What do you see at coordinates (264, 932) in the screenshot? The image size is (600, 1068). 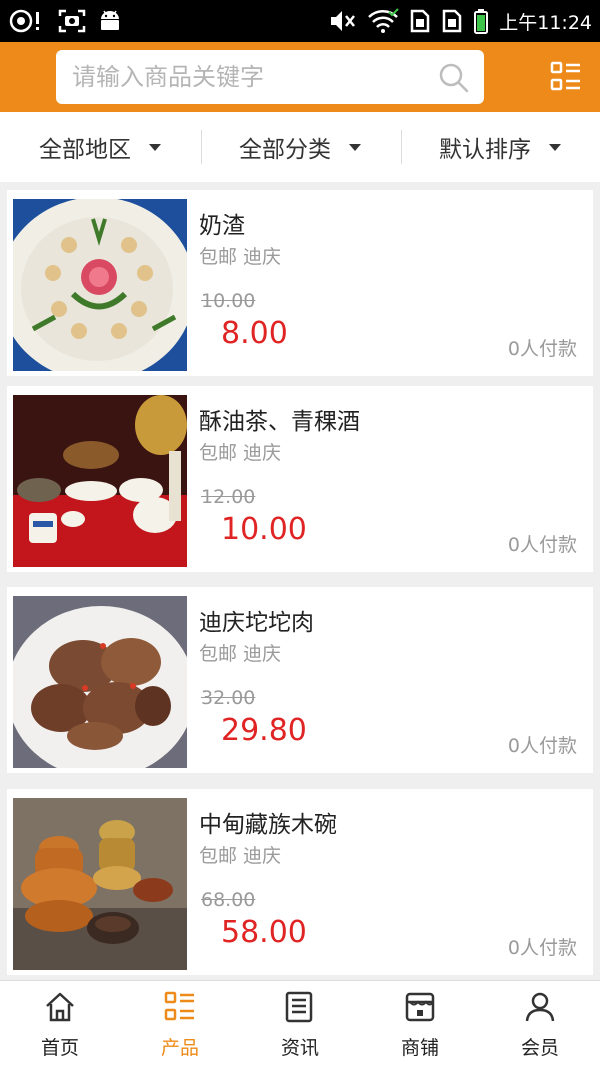 I see `price: 58.00` at bounding box center [264, 932].